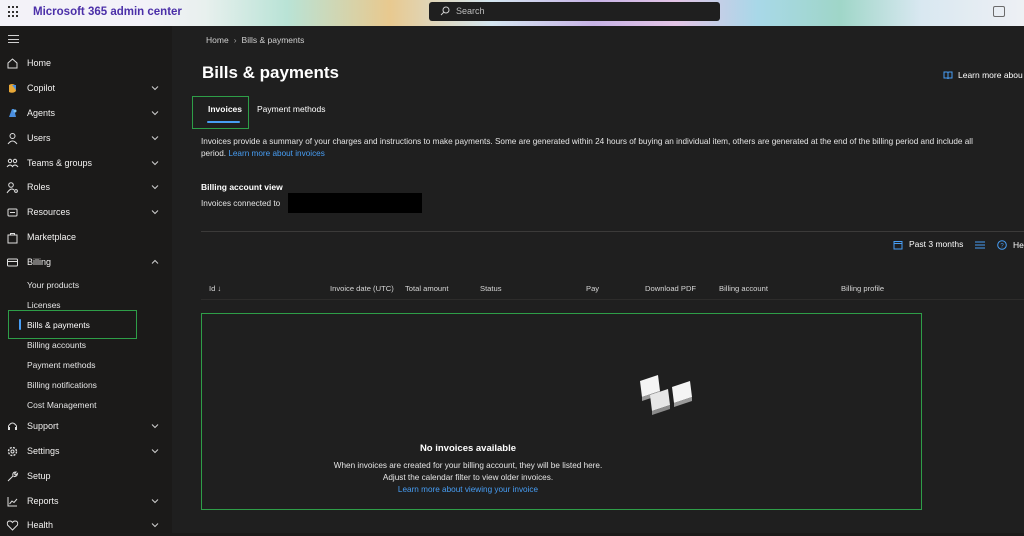  Describe the element at coordinates (61, 365) in the screenshot. I see `sidebar-subitem-label: Payment methods` at that location.